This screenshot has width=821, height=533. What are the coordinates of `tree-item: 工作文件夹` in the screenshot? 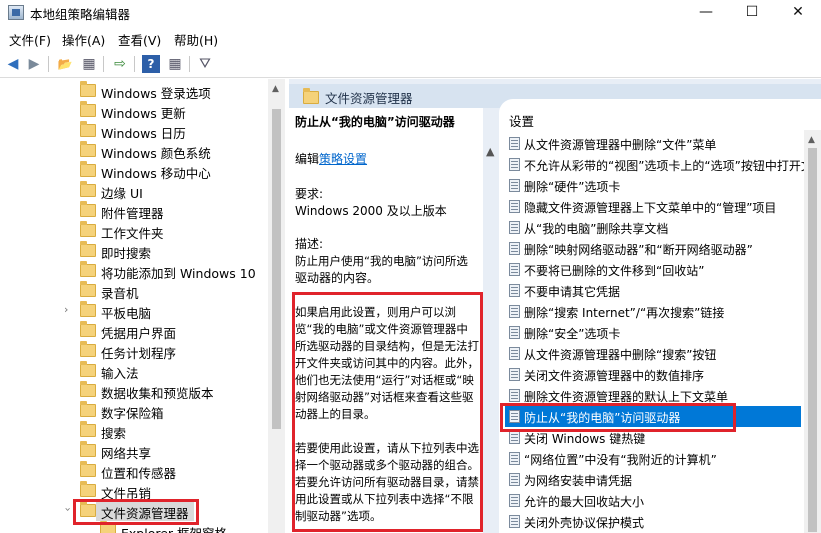 It's located at (134, 231).